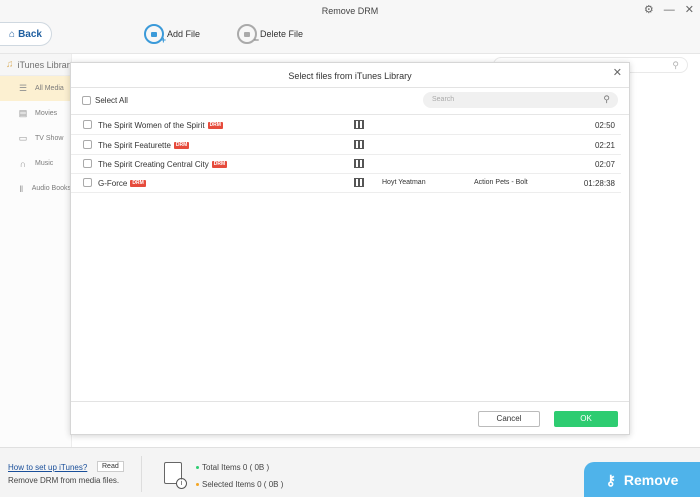 This screenshot has height=497, width=700. What do you see at coordinates (197, 468) in the screenshot?
I see `total-dot` at bounding box center [197, 468].